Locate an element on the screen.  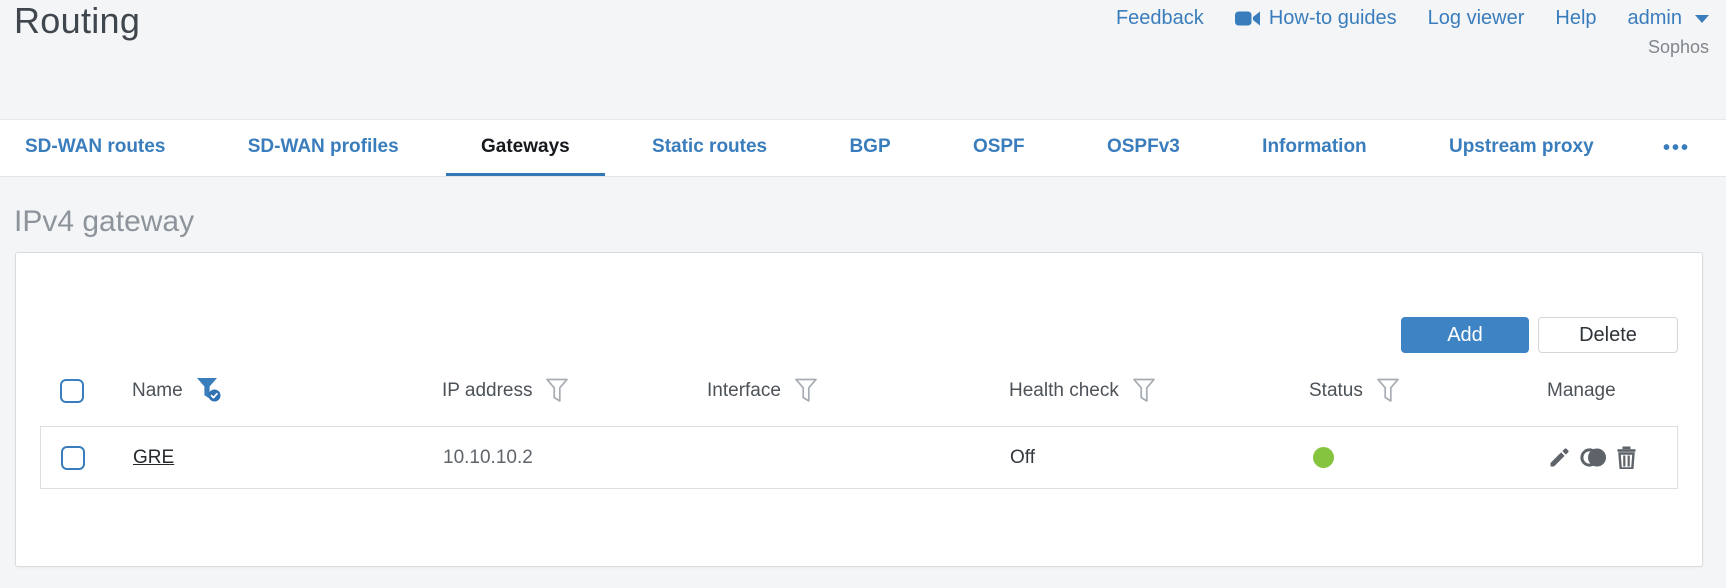
tab-sd-wan-profiles: SD-WAN profiles is located at coordinates (323, 148).